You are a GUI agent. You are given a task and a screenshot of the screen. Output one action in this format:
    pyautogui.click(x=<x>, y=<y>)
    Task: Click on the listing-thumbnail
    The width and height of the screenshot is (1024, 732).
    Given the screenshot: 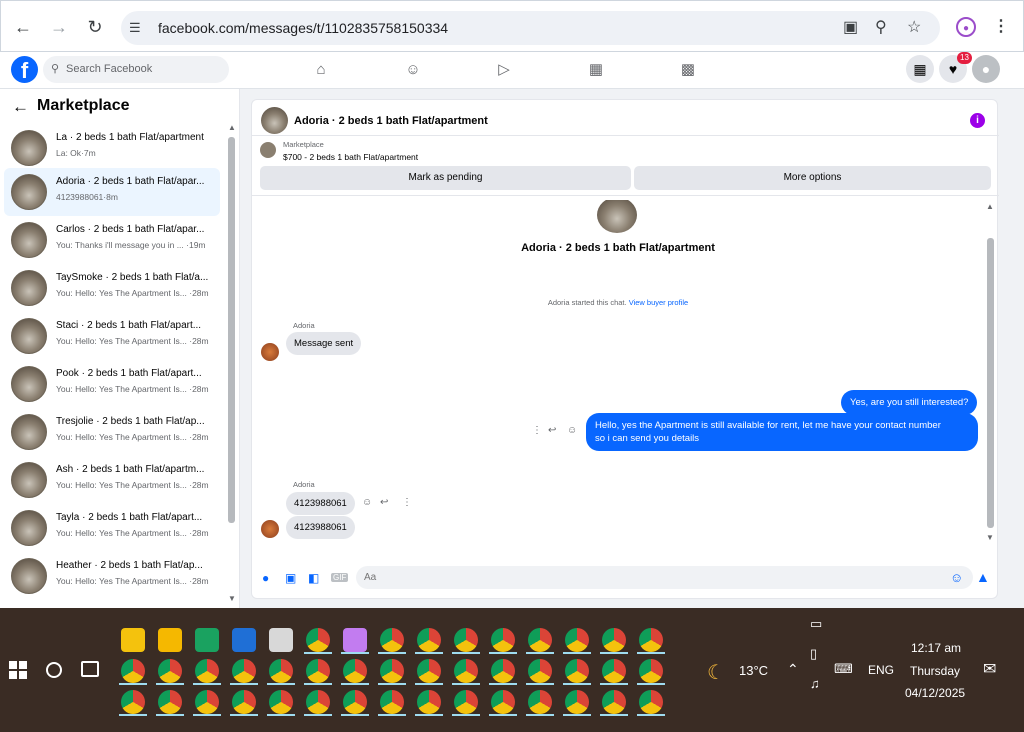 What is the action you would take?
    pyautogui.click(x=268, y=150)
    